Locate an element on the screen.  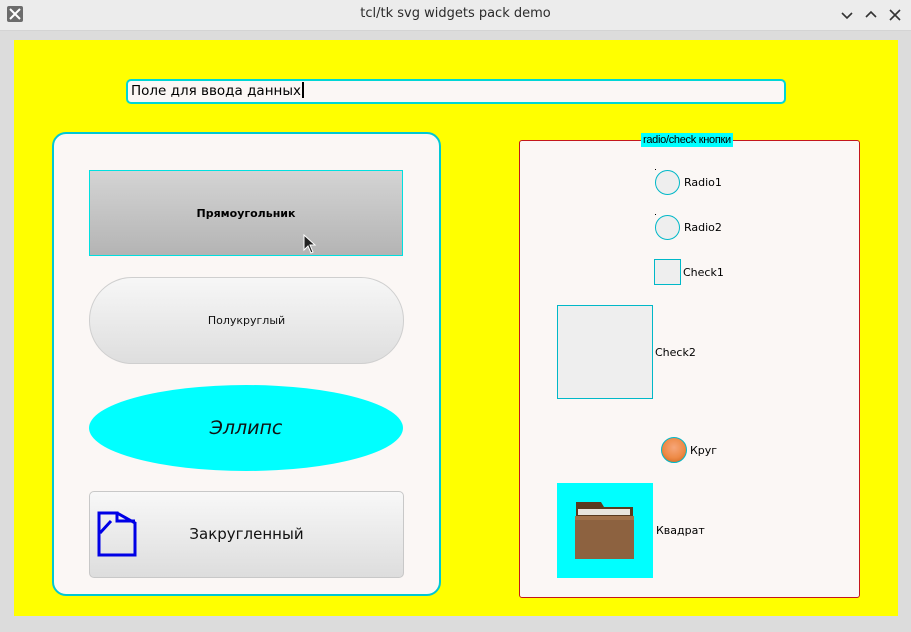
ellipse-button: Эллипс is located at coordinates (246, 428).